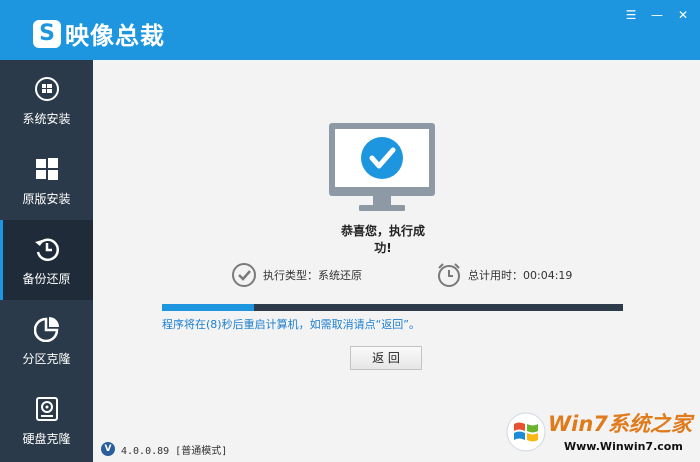 The width and height of the screenshot is (700, 462). Describe the element at coordinates (623, 446) in the screenshot. I see `watermark-url: Www.Winwin7.com` at that location.